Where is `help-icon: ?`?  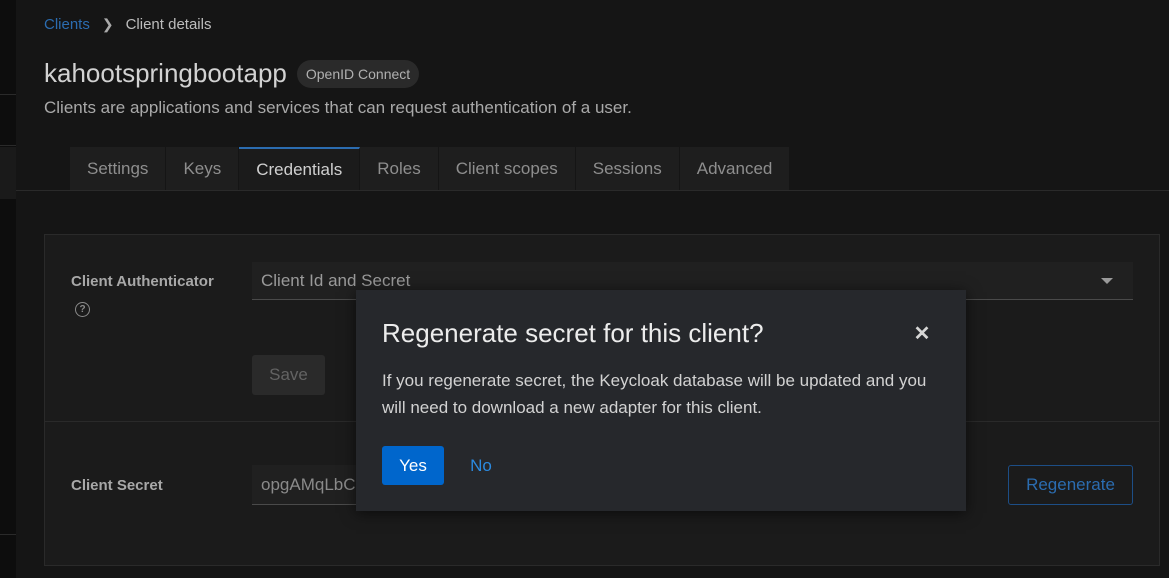 help-icon: ? is located at coordinates (82, 309).